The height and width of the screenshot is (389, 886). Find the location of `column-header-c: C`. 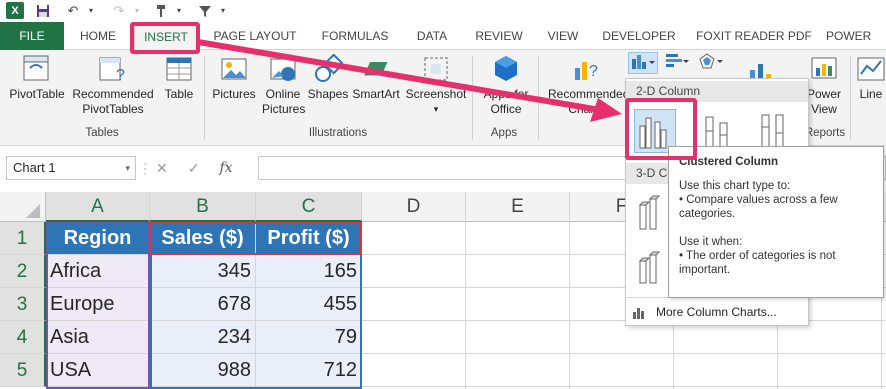

column-header-c: C is located at coordinates (309, 207).